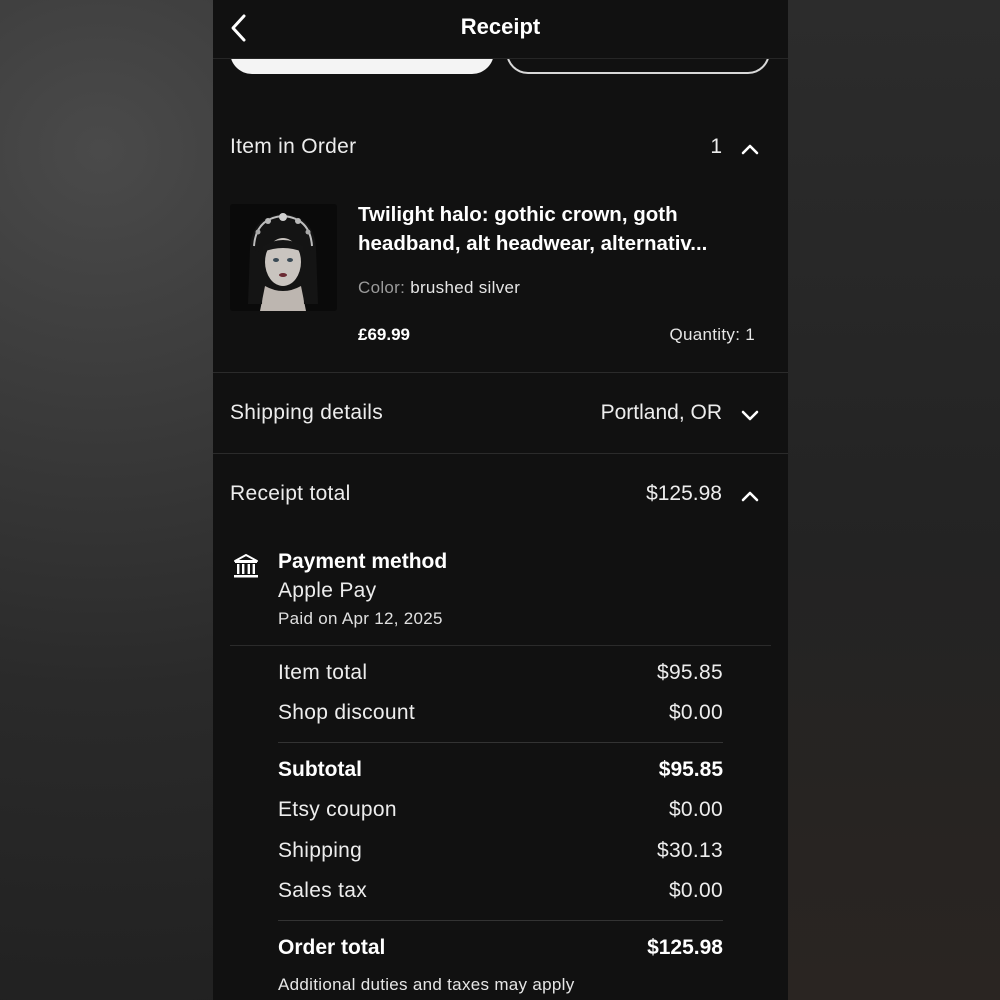 This screenshot has height=1000, width=1000. I want to click on item-total-row: Item total $95.85, so click(500, 673).